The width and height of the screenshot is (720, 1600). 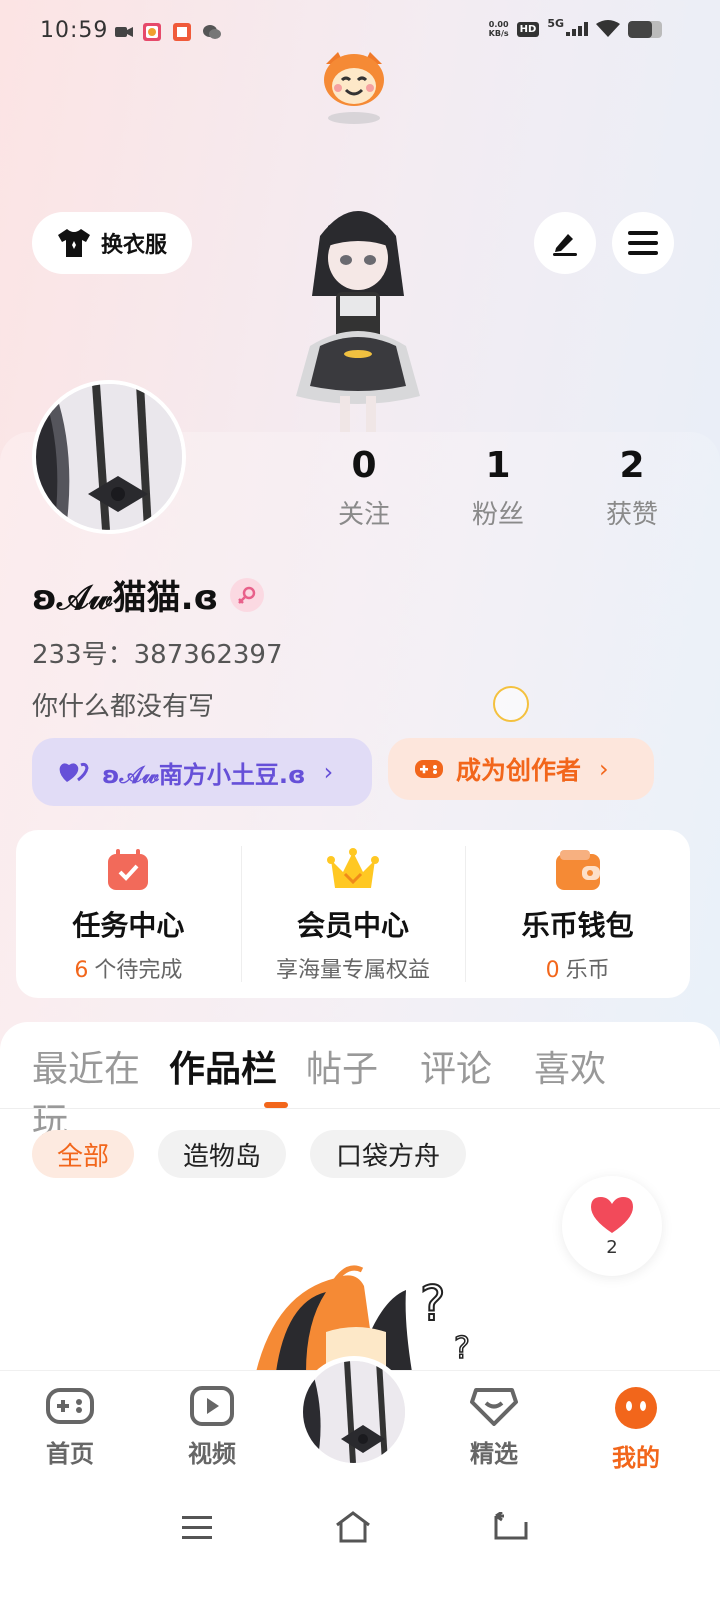 What do you see at coordinates (212, 1406) in the screenshot?
I see `play-icon` at bounding box center [212, 1406].